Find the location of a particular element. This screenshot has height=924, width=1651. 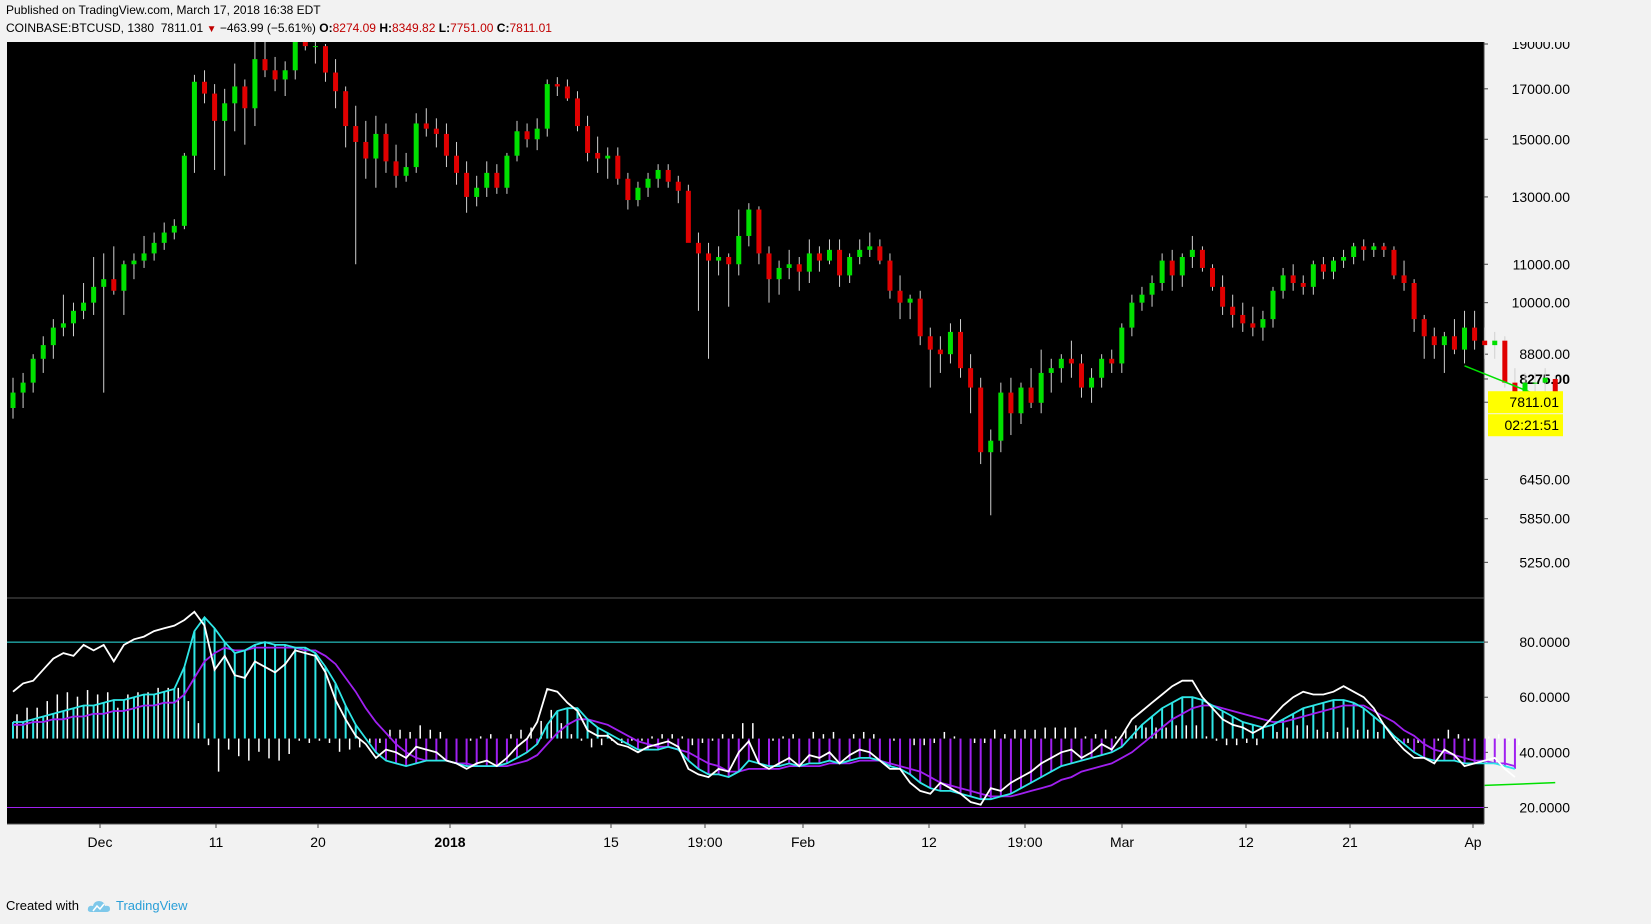

price-tick-label: 6450.00 is located at coordinates (1544, 479).